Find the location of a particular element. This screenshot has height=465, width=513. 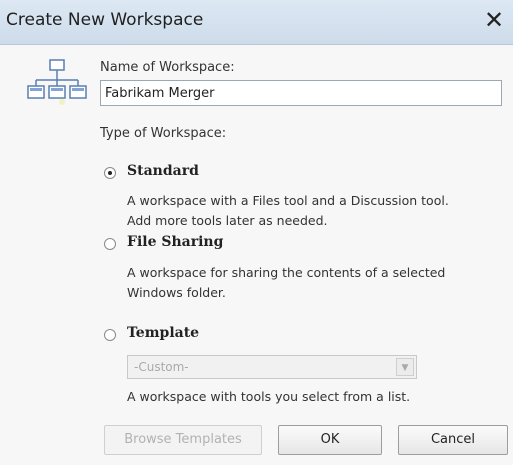

standard-radio is located at coordinates (110, 173).